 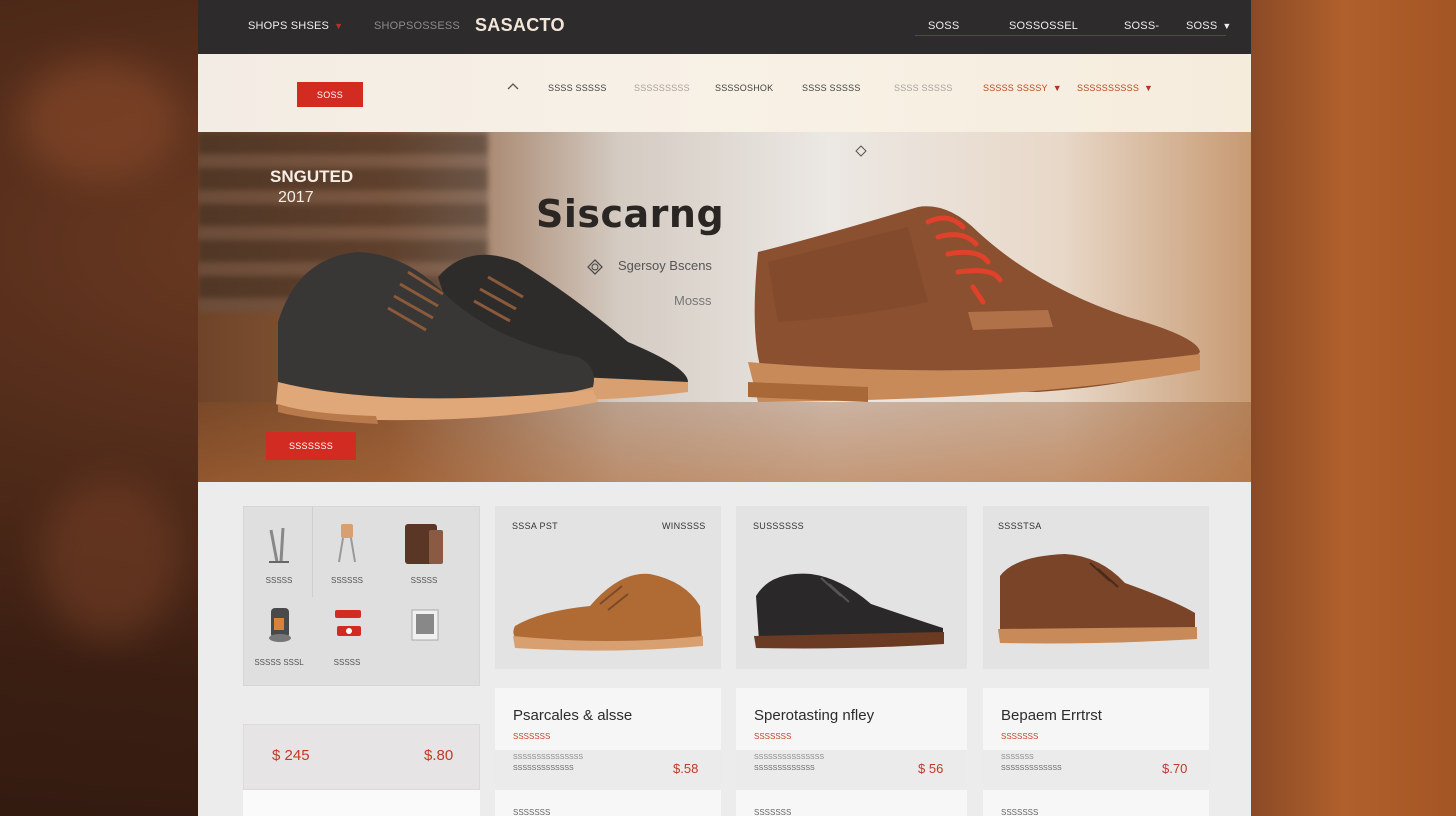 What do you see at coordinates (577, 88) in the screenshot?
I see `nav-item-1: SSSS SSSSS` at bounding box center [577, 88].